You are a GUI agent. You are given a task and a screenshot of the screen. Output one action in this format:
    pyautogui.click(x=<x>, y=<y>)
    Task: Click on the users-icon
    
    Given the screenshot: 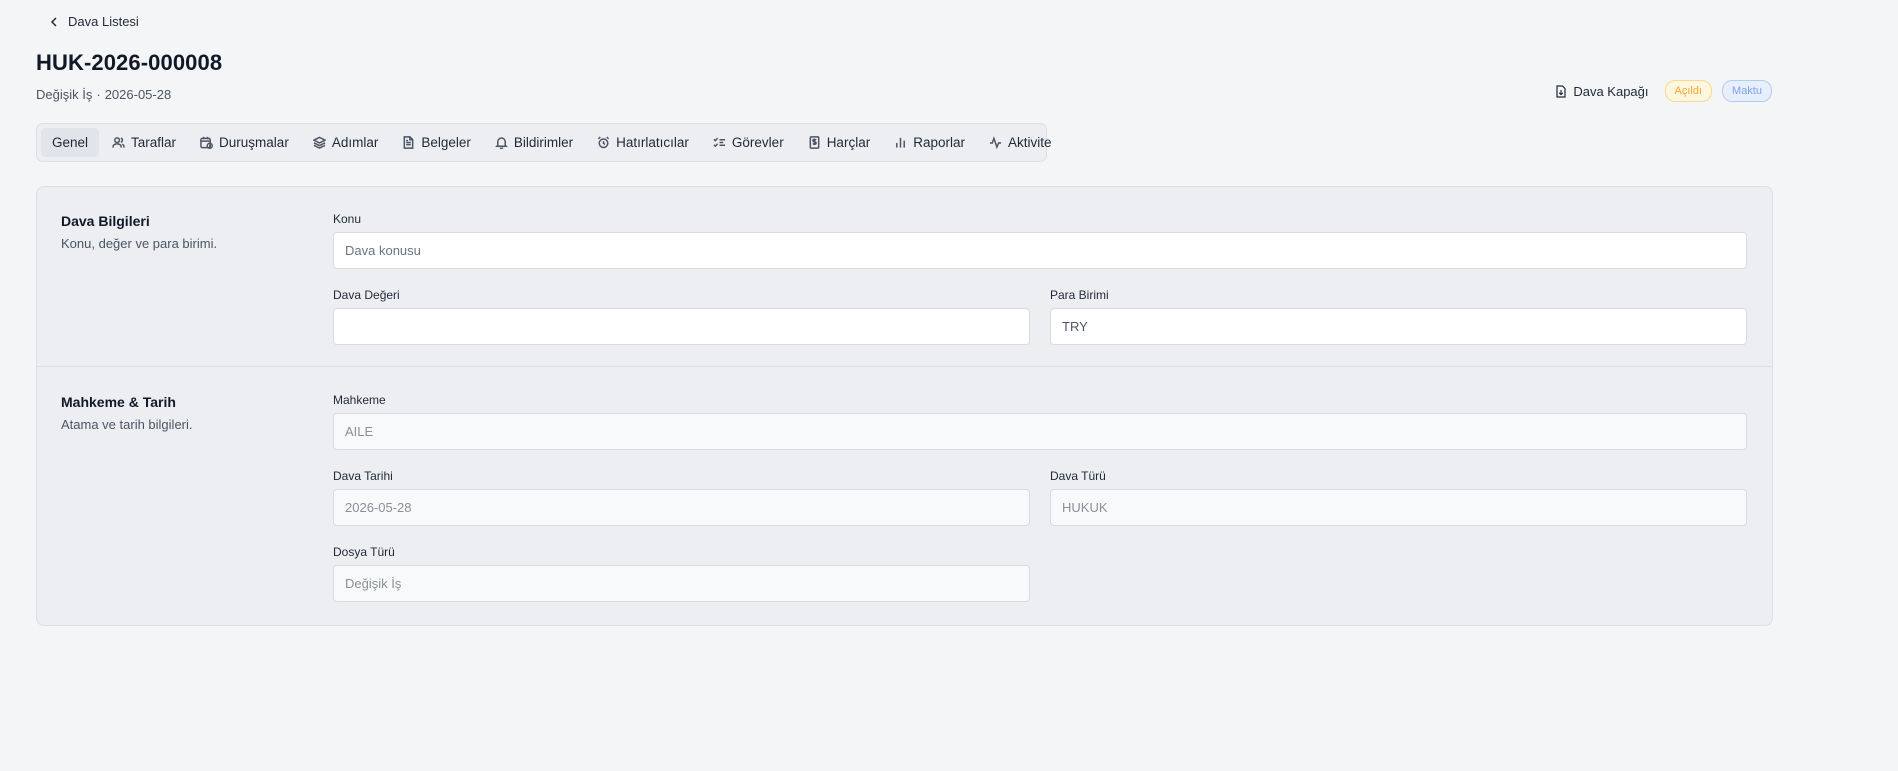 What is the action you would take?
    pyautogui.click(x=118, y=142)
    